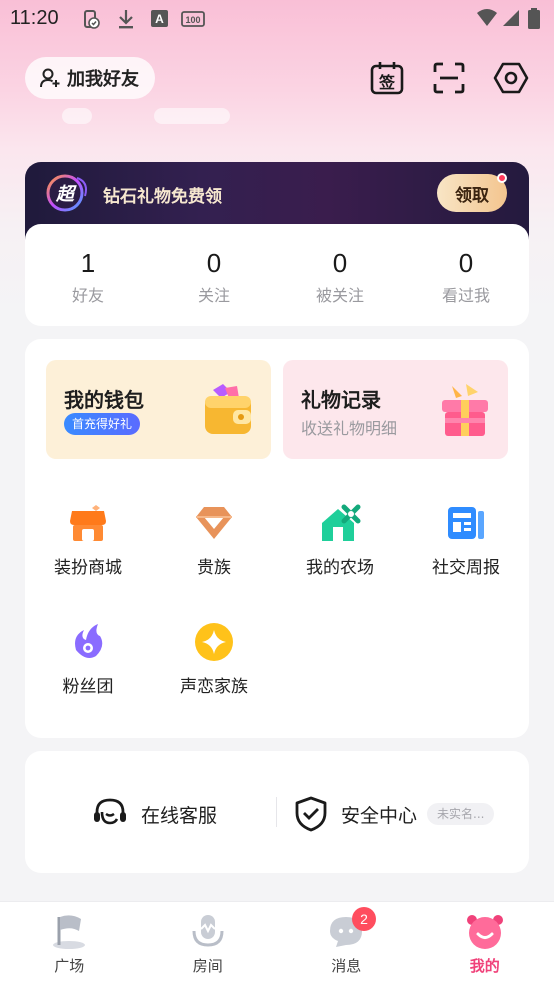 Image resolution: width=554 pixels, height=984 pixels. What do you see at coordinates (69, 932) in the screenshot?
I see `plaza-flag-icon` at bounding box center [69, 932].